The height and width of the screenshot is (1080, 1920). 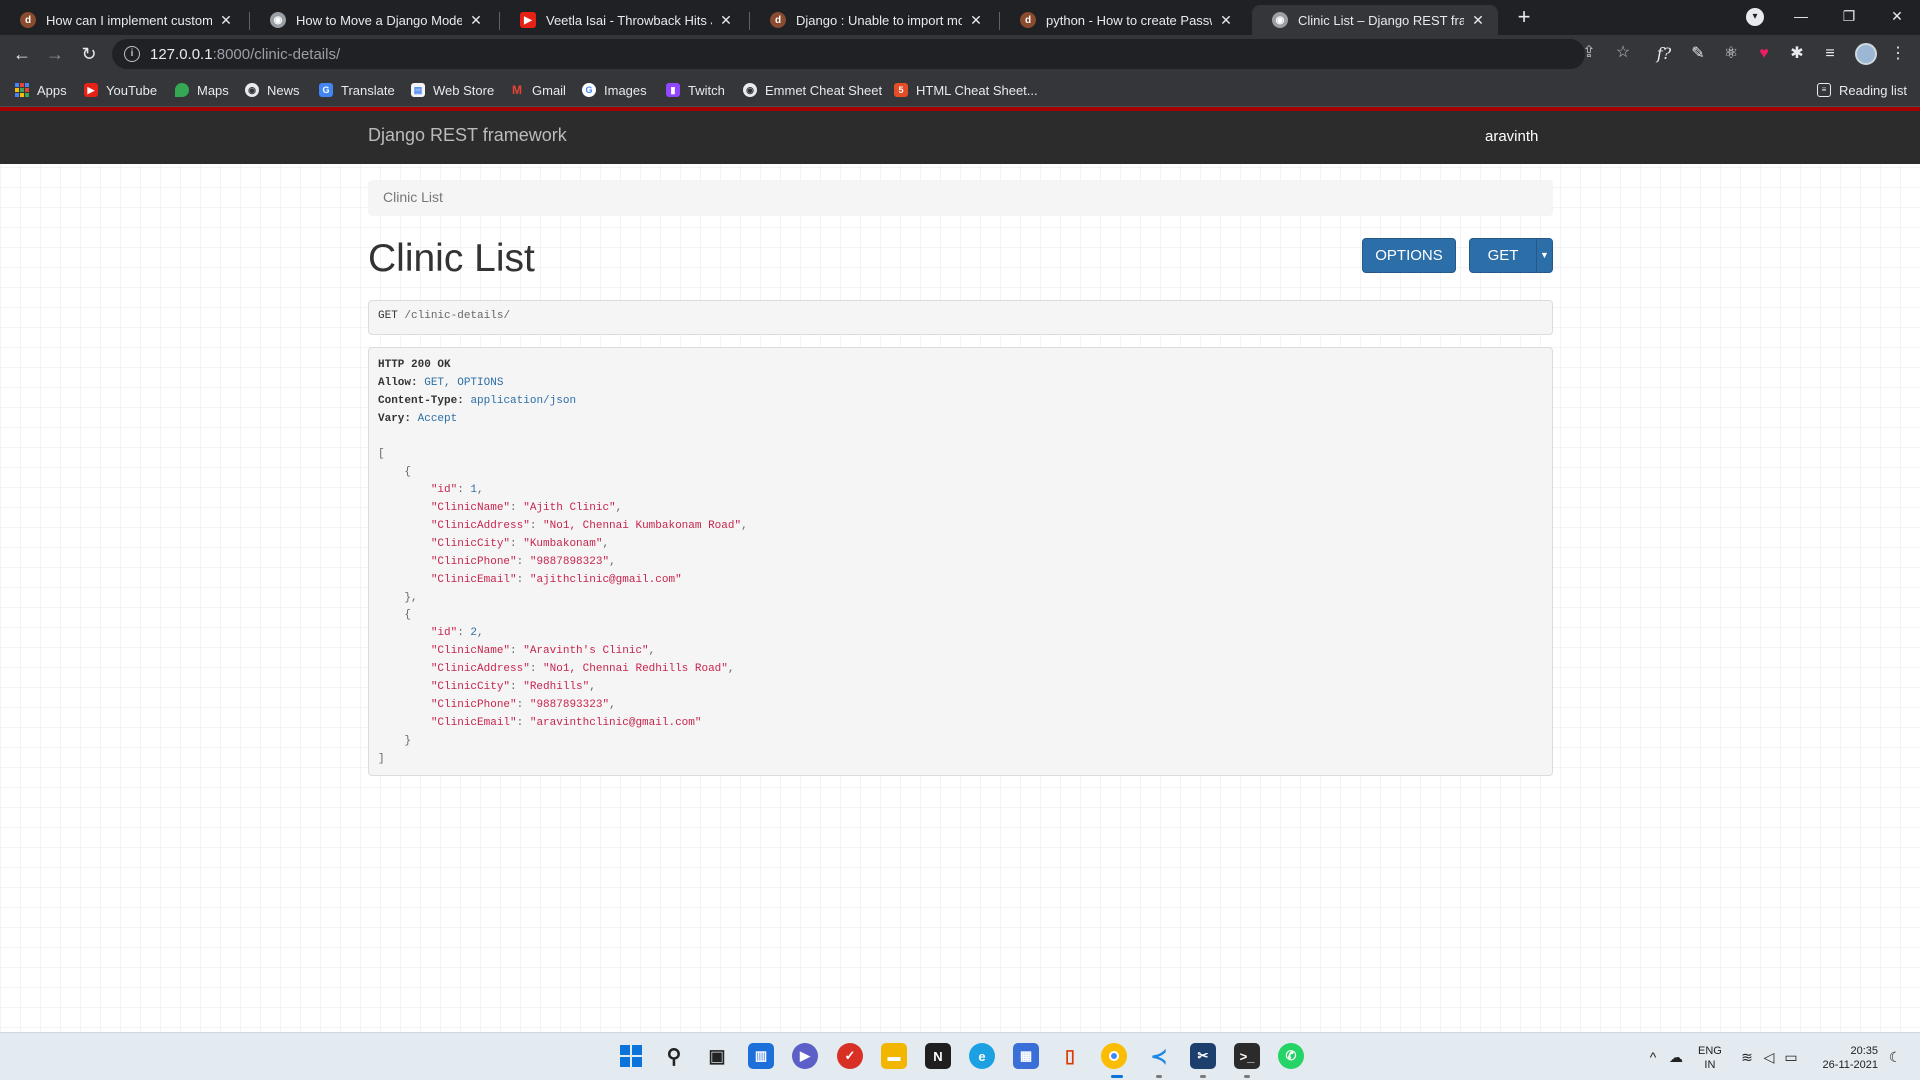 I want to click on get-format-dropdown: ▼, so click(x=1544, y=255).